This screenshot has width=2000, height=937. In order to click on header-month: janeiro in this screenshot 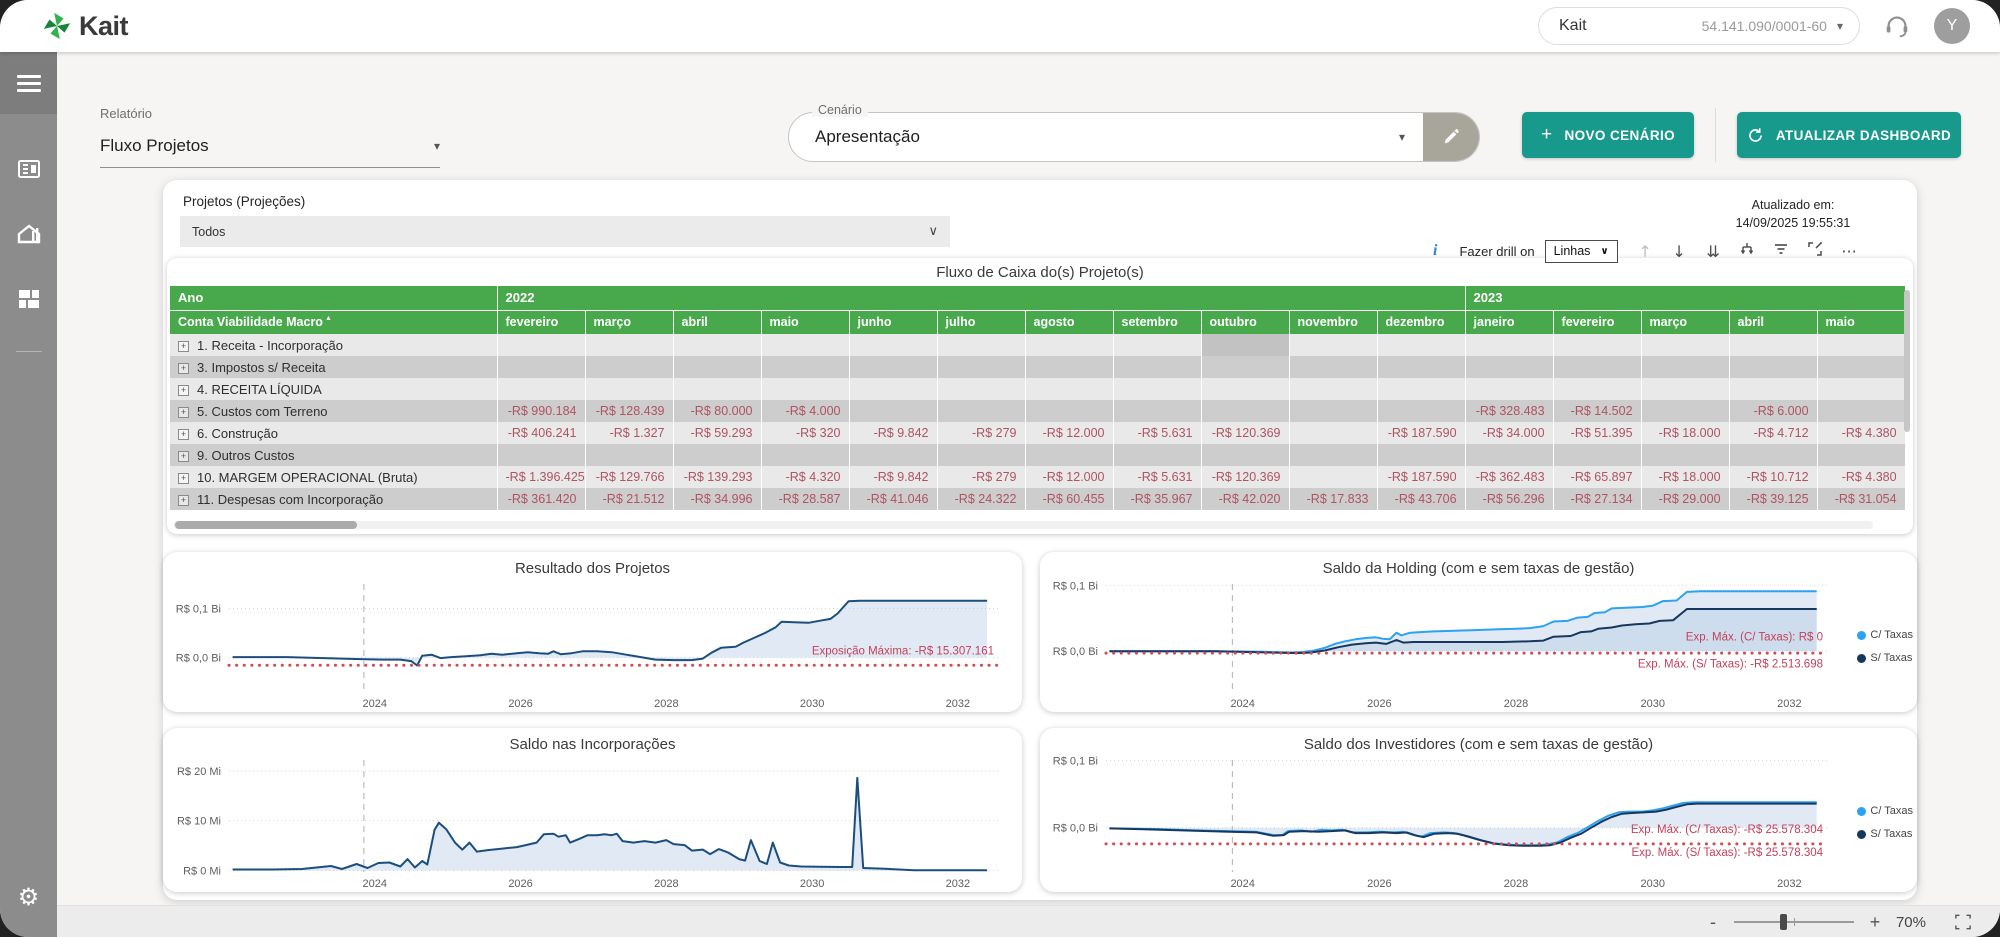, I will do `click(1509, 322)`.